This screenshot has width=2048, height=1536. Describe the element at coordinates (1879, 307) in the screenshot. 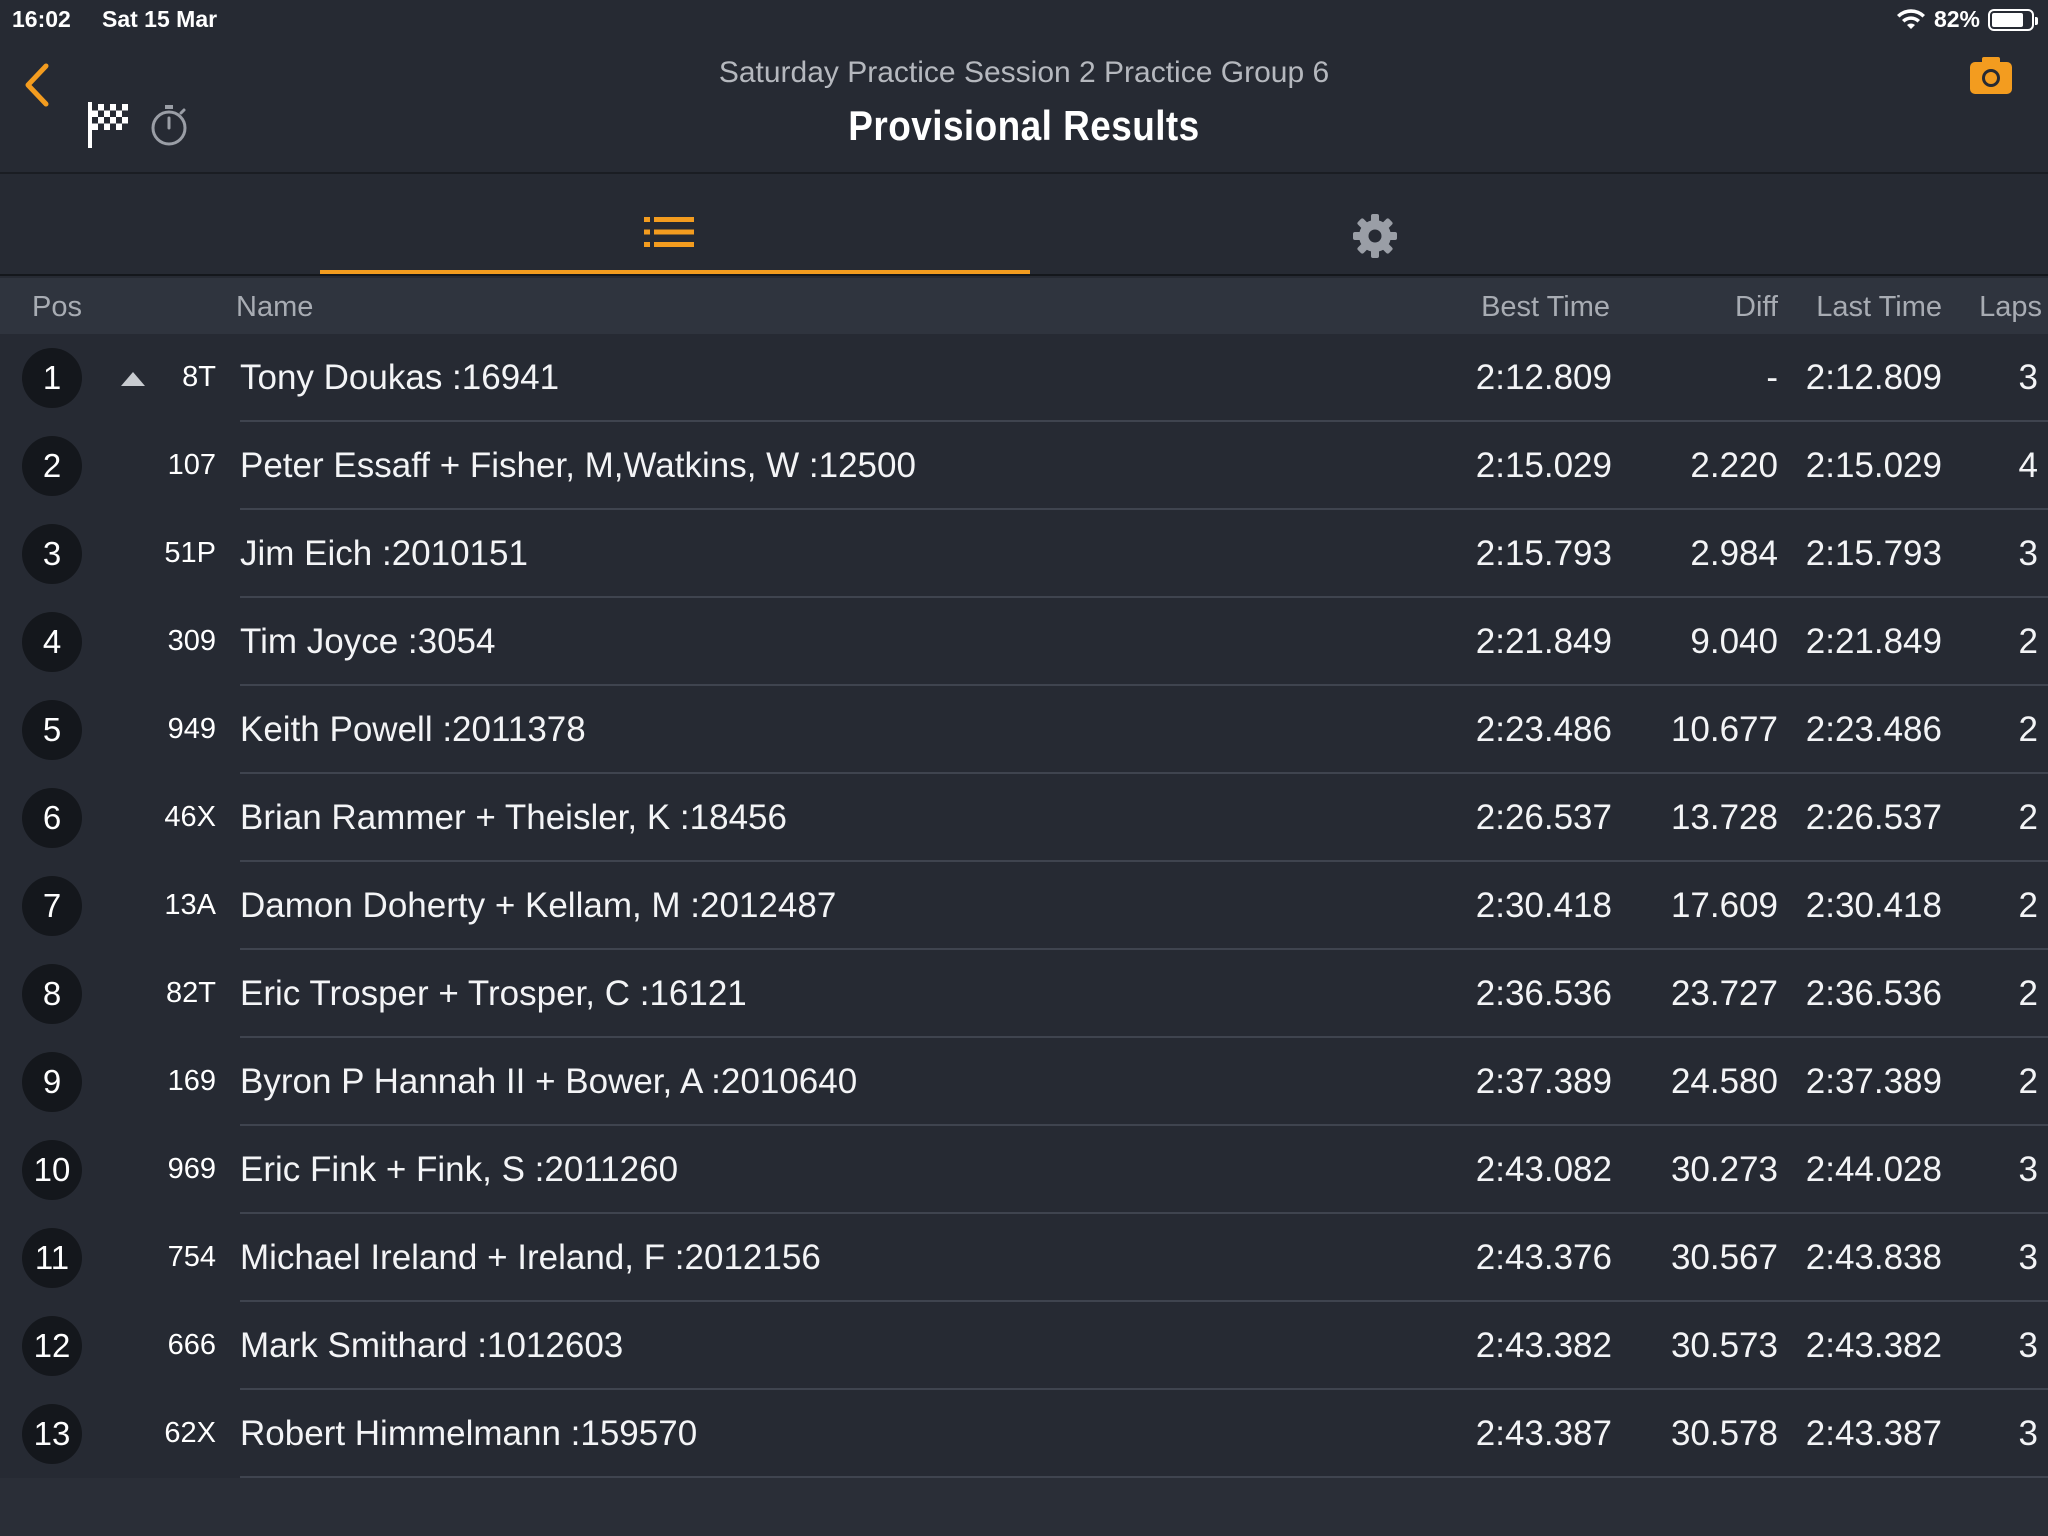

I see `column-header-last-time: Last Time` at that location.